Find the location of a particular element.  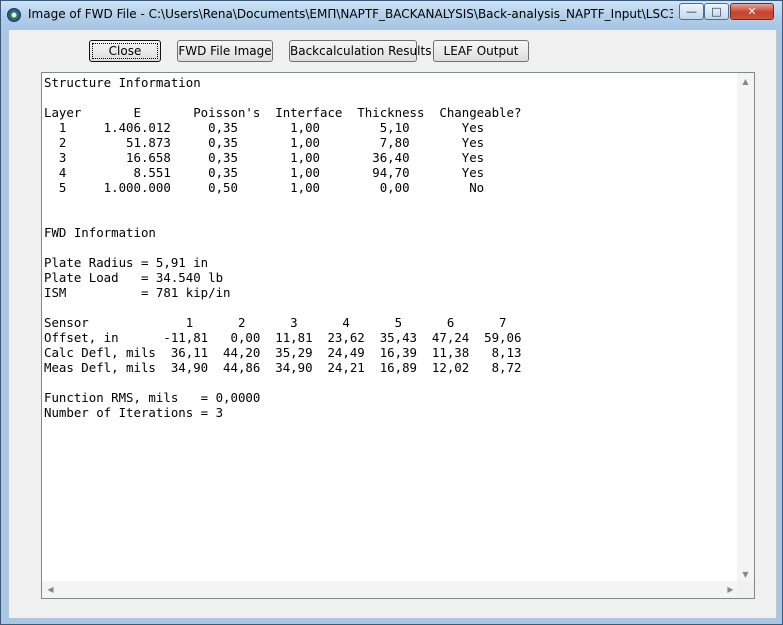

scroll-up-icon: ▲ is located at coordinates (745, 81).